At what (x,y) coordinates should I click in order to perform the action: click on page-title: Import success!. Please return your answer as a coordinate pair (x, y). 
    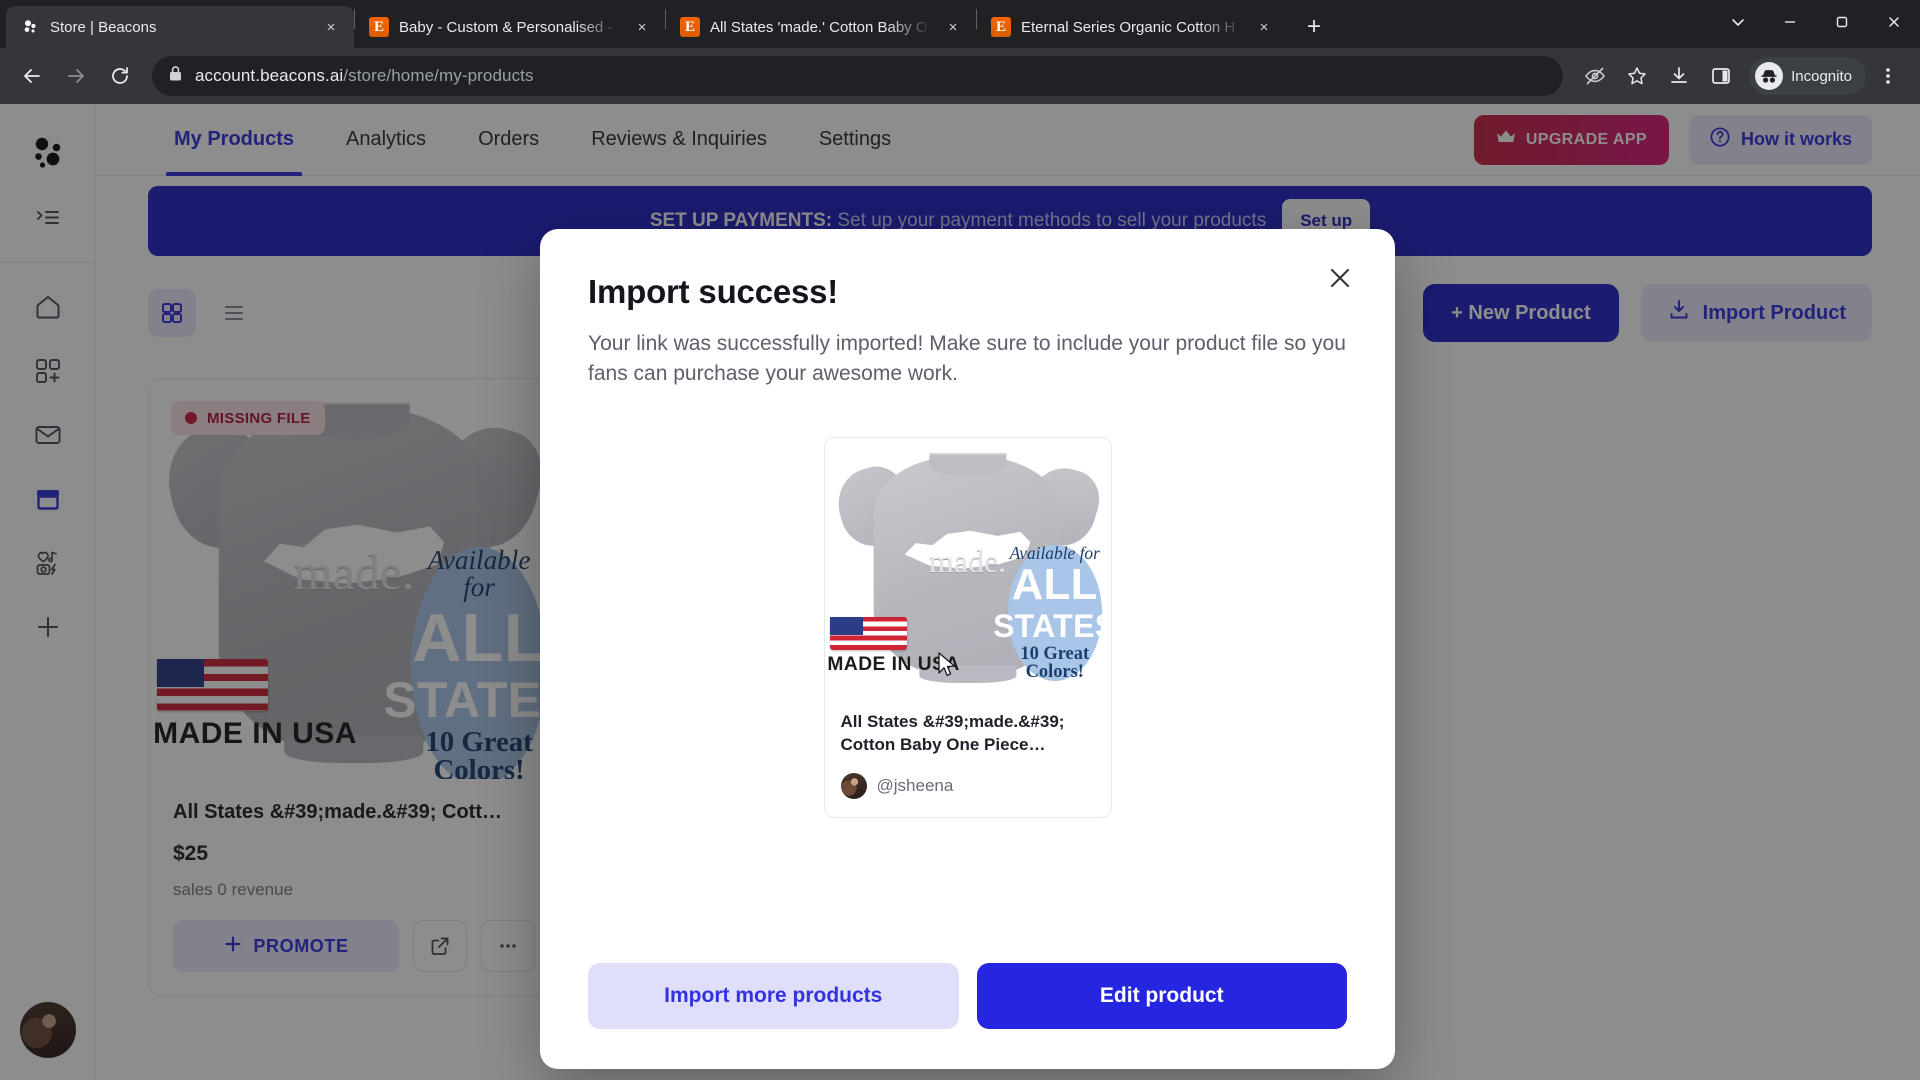
    Looking at the image, I should click on (713, 291).